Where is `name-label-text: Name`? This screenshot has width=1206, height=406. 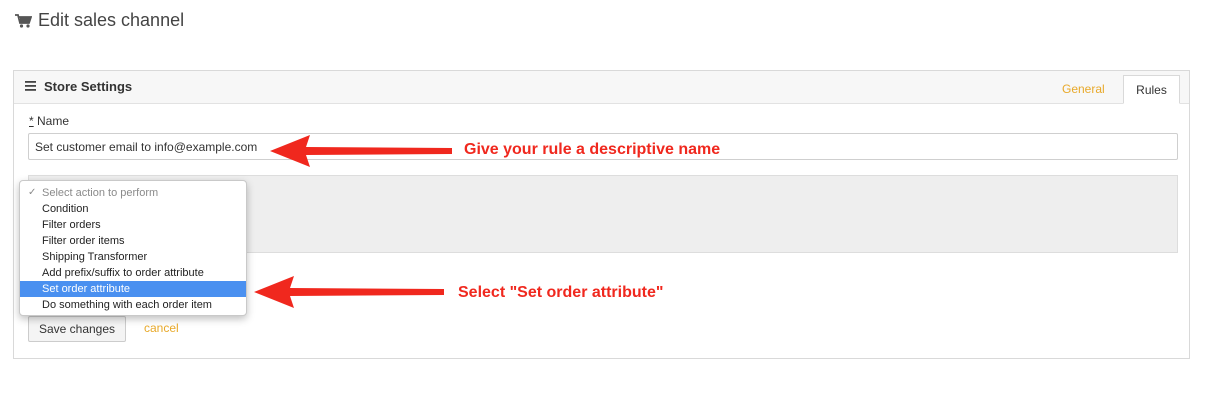
name-label-text: Name is located at coordinates (53, 121).